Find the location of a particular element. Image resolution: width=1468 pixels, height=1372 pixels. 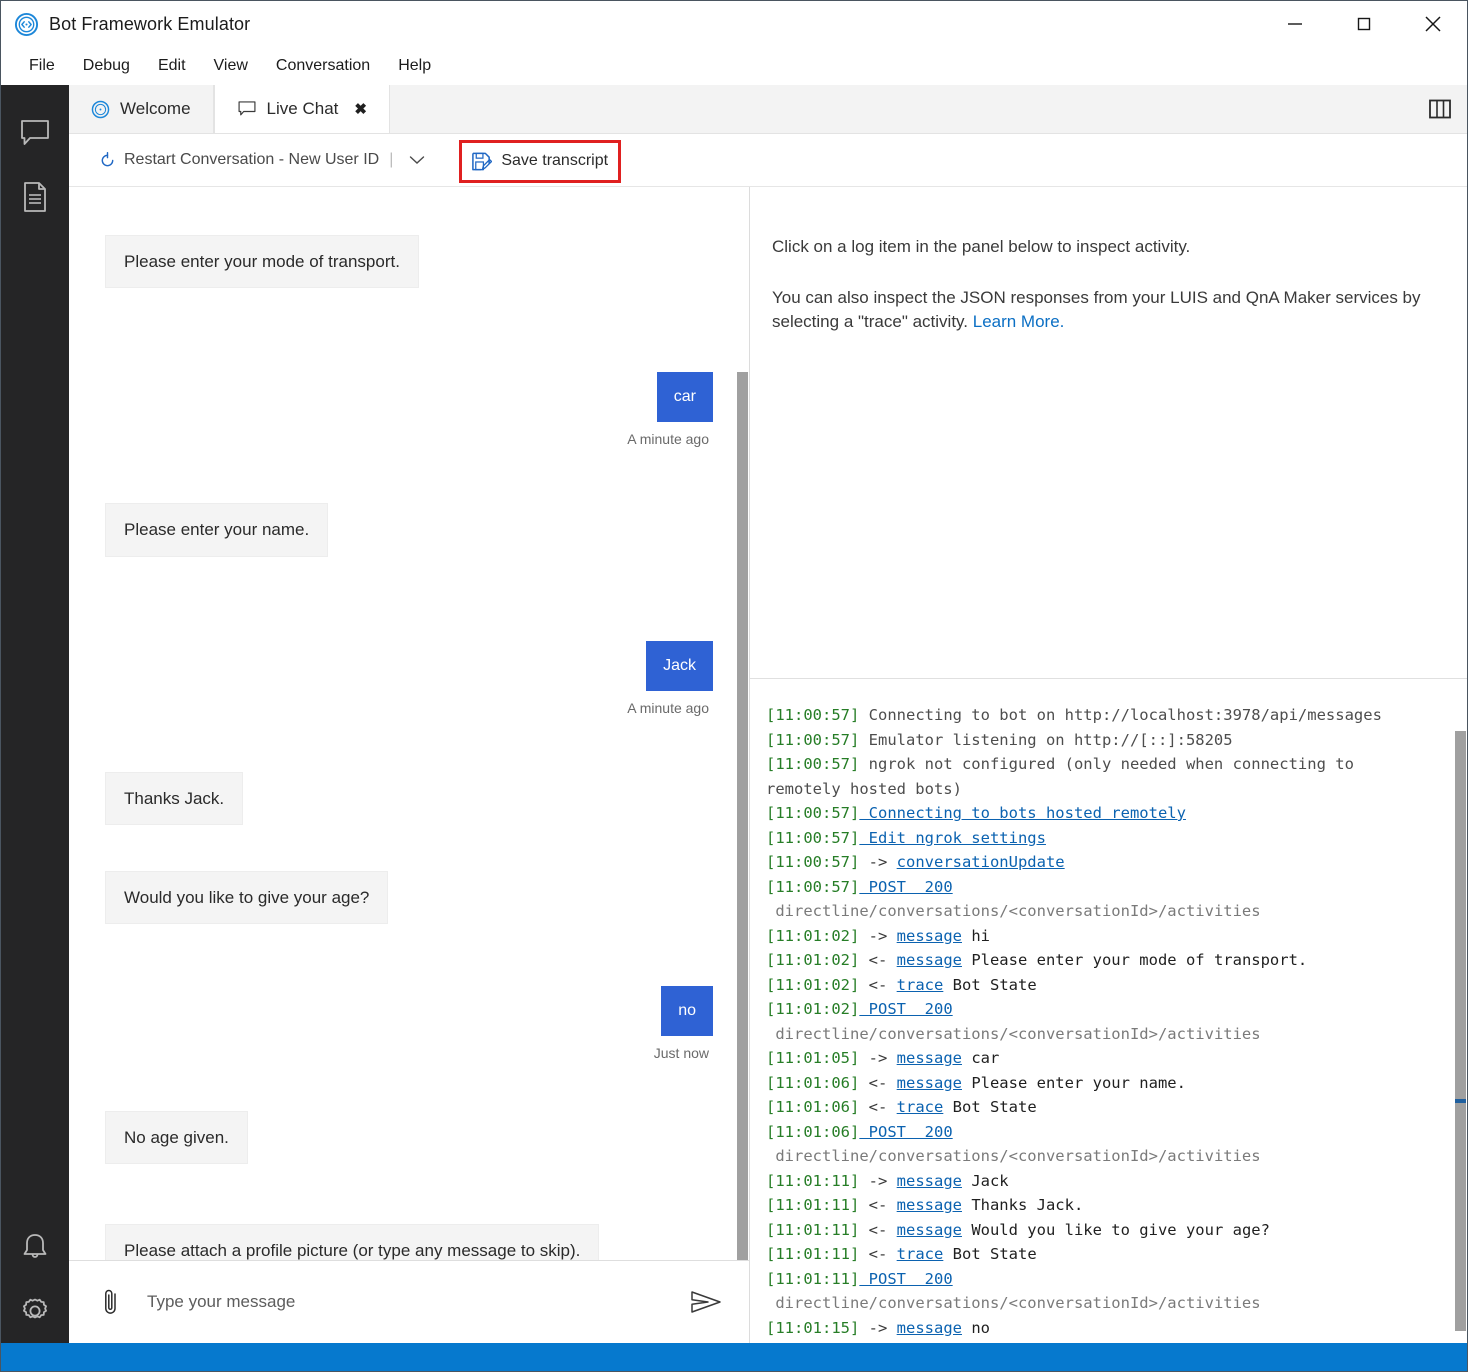

send-paper-plane-icon is located at coordinates (706, 1302).